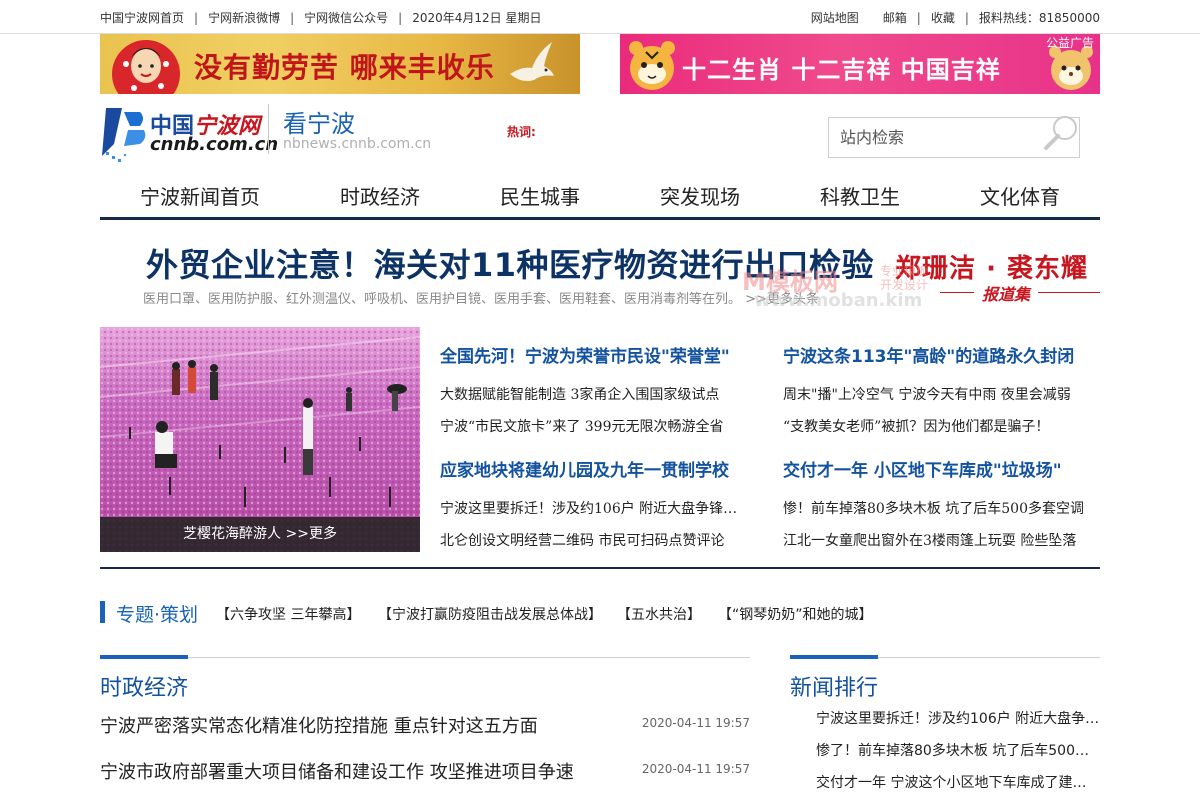  I want to click on header-divider, so click(268, 129).